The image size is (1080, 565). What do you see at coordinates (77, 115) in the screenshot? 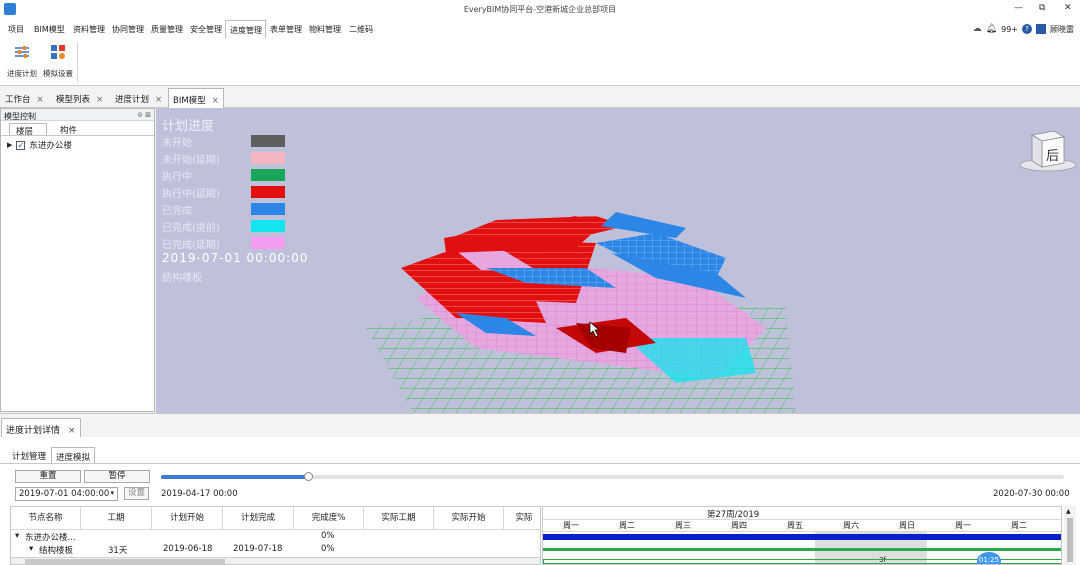
I see `model-control-header: 模型控制 ⊘ ⊠` at bounding box center [77, 115].